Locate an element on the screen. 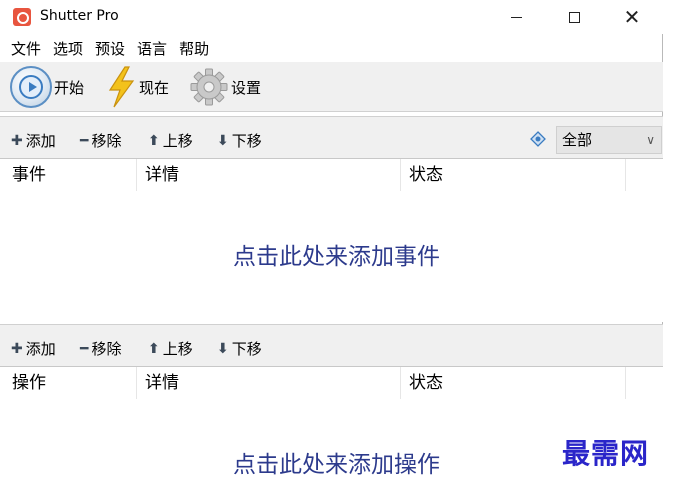  menu-help: 帮助 is located at coordinates (194, 49).